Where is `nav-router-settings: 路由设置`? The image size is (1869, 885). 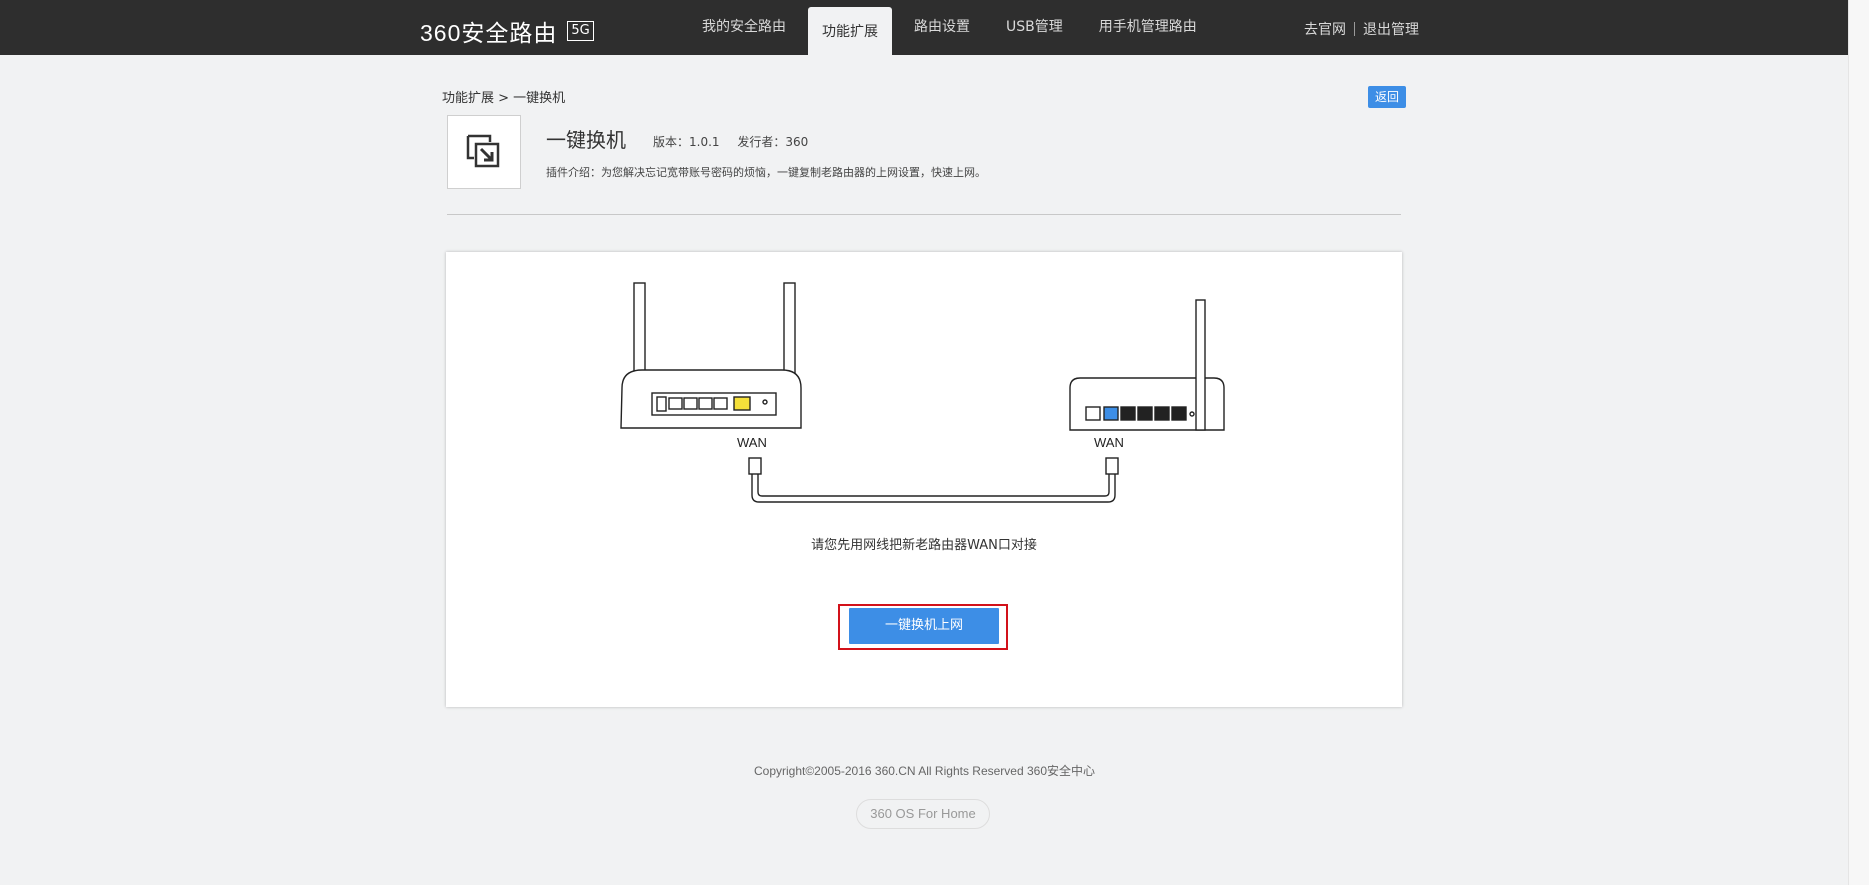 nav-router-settings: 路由设置 is located at coordinates (942, 27).